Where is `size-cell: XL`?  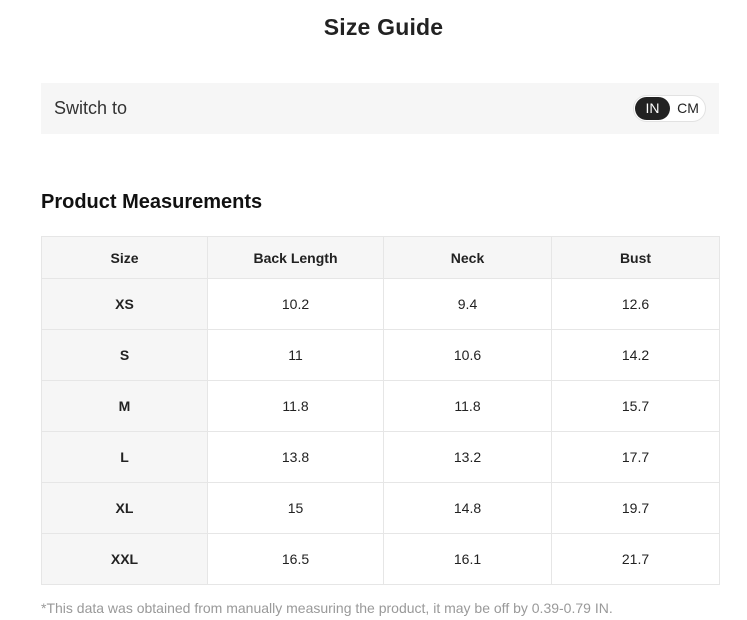
size-cell: XL is located at coordinates (124, 508).